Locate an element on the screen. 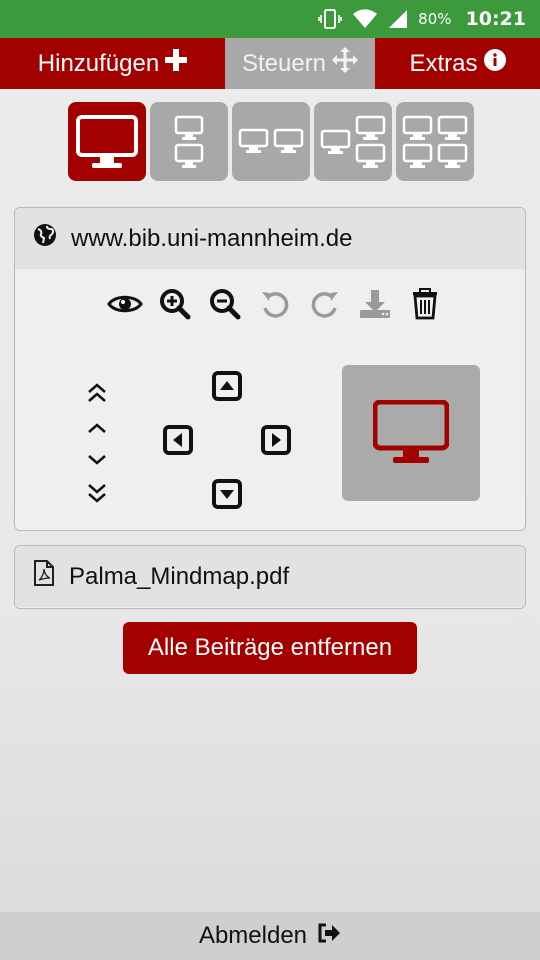 This screenshot has height=960, width=540. file-card: Palma_Mindmap.pdf is located at coordinates (270, 577).